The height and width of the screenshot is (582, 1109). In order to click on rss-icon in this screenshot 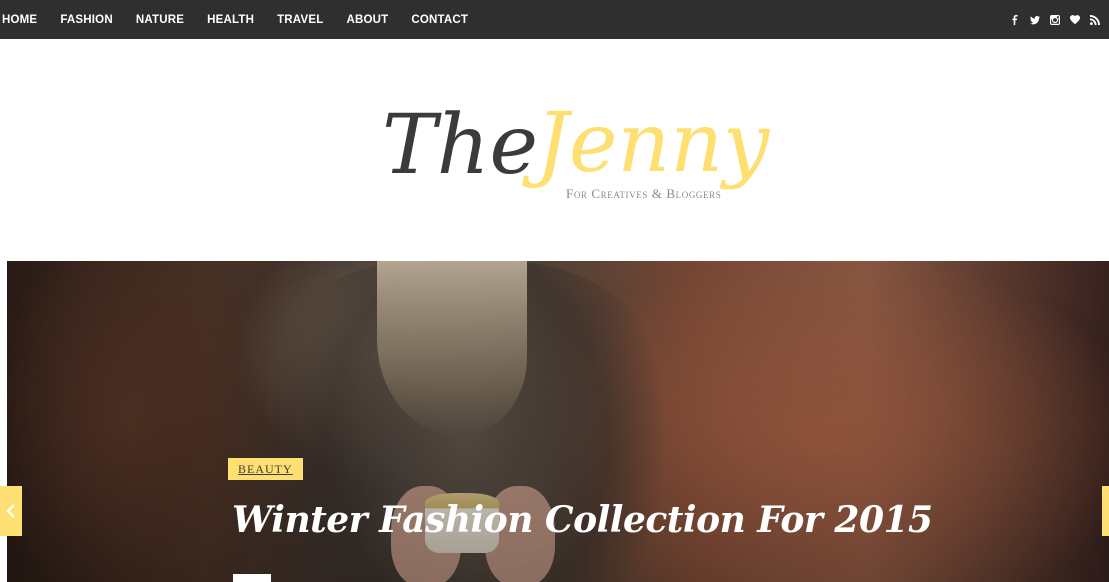, I will do `click(1095, 20)`.